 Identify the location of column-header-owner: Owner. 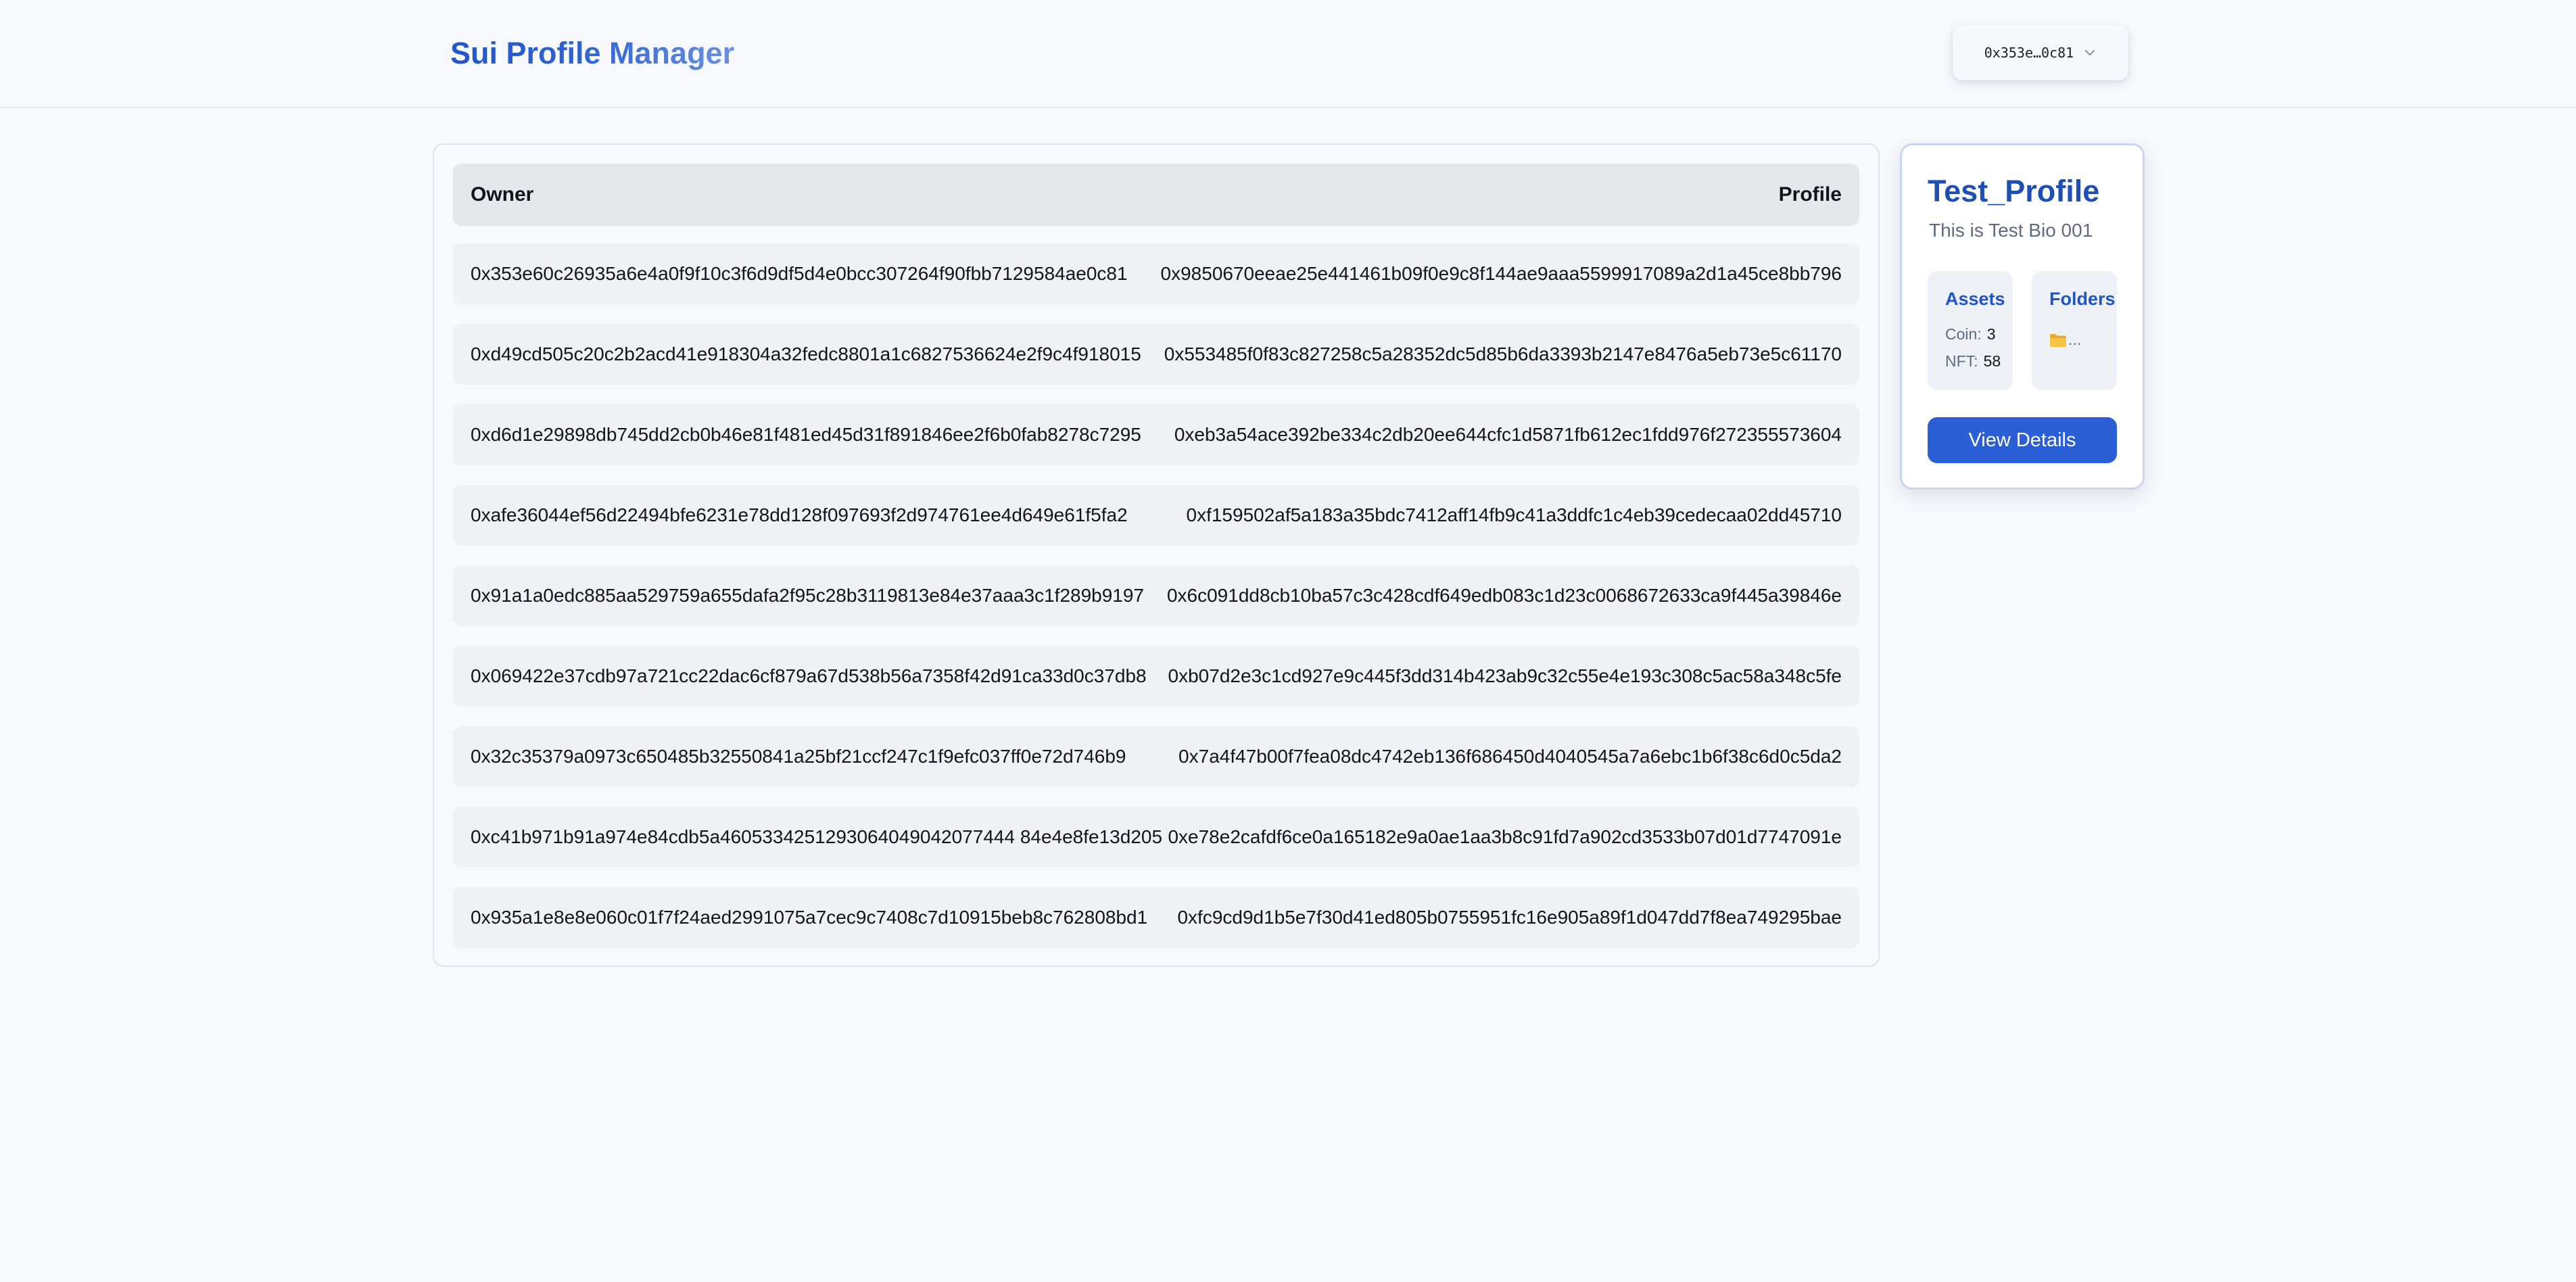
(502, 195).